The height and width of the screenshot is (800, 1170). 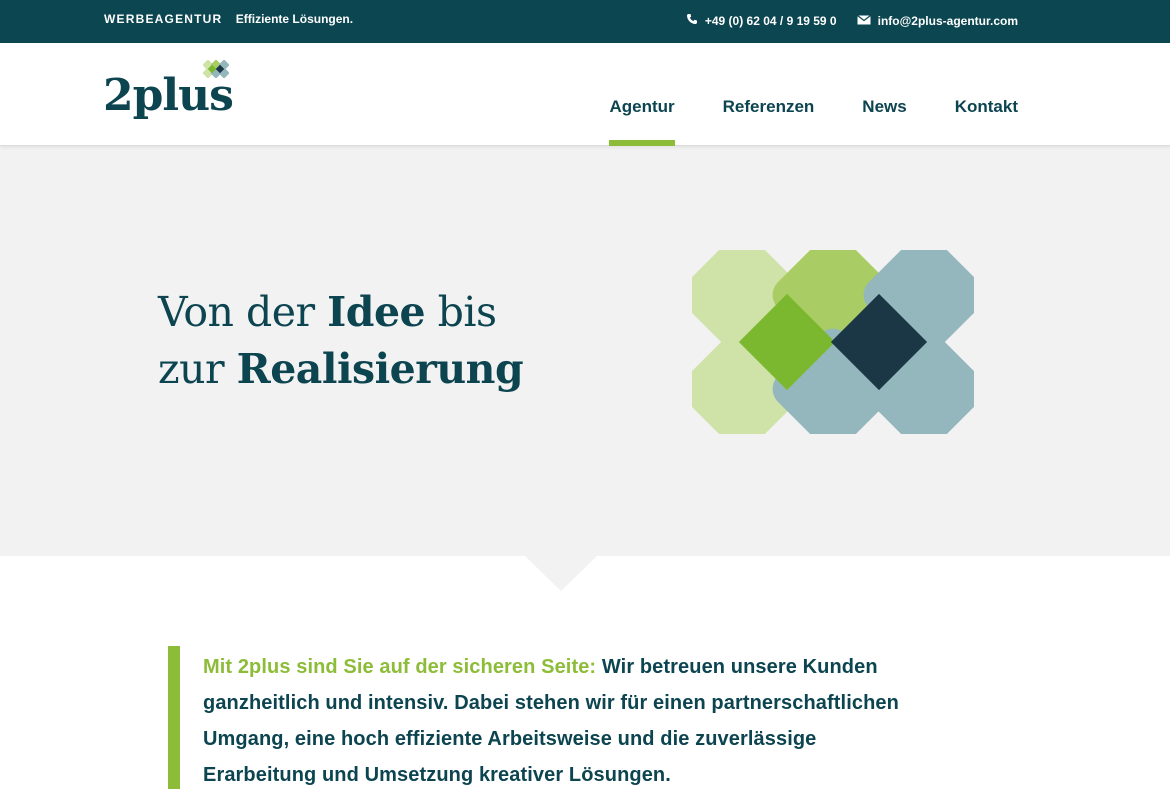 I want to click on tagline: WERBEAGENTUR Effiziente Lösungen., so click(x=228, y=19).